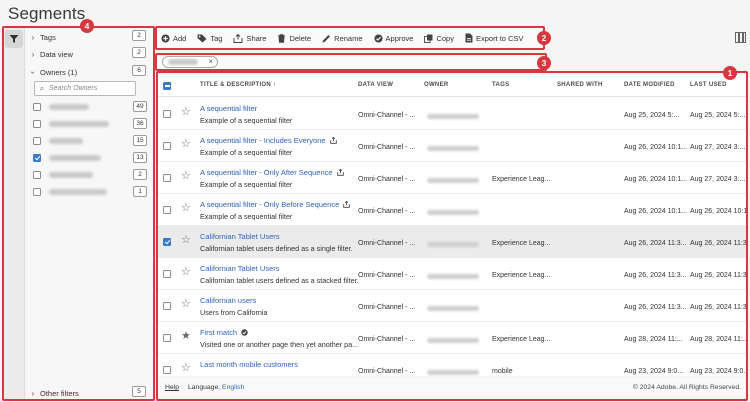 The height and width of the screenshot is (402, 750). I want to click on delete-button: Delete, so click(294, 38).